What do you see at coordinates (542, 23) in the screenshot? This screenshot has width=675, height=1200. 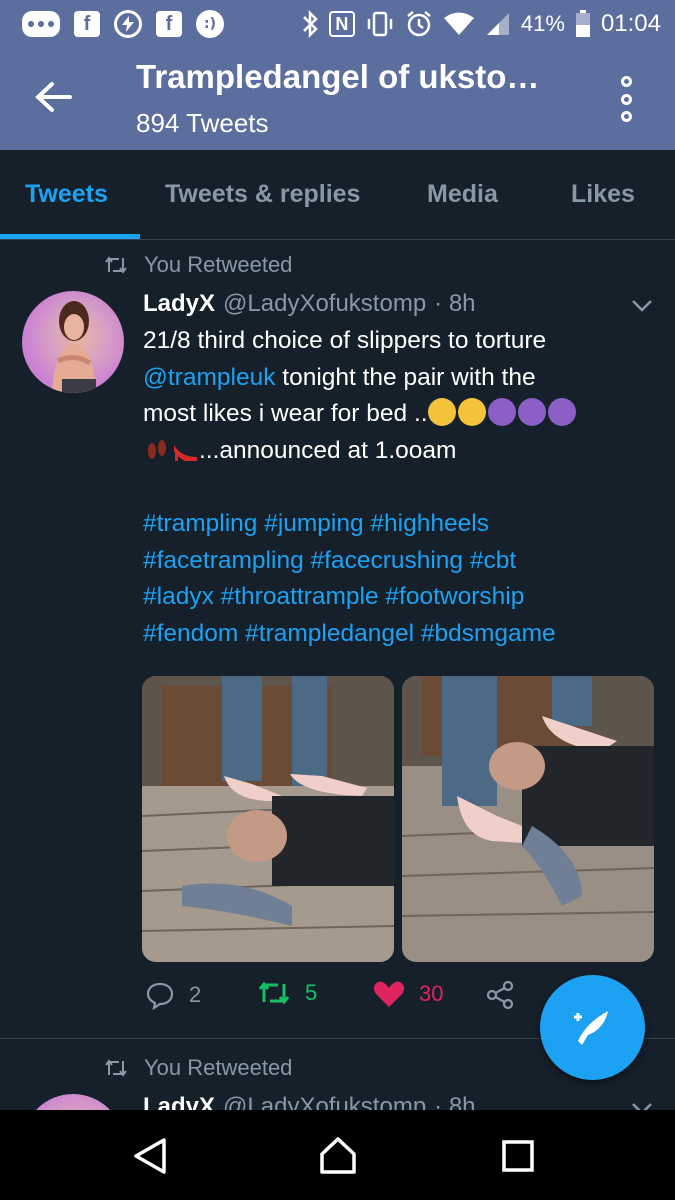 I see `battery-percent: 41%` at bounding box center [542, 23].